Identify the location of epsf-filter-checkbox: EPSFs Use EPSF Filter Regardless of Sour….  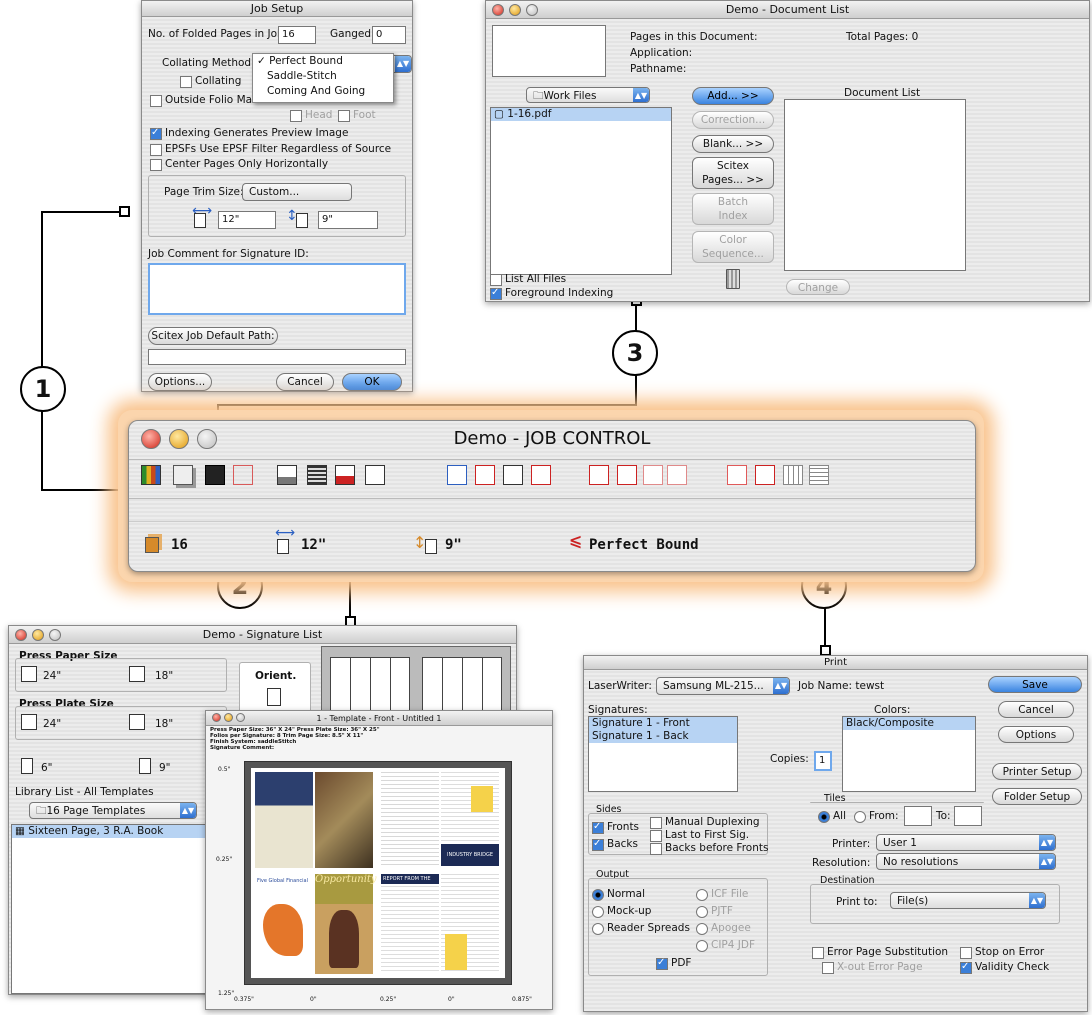
(270, 149).